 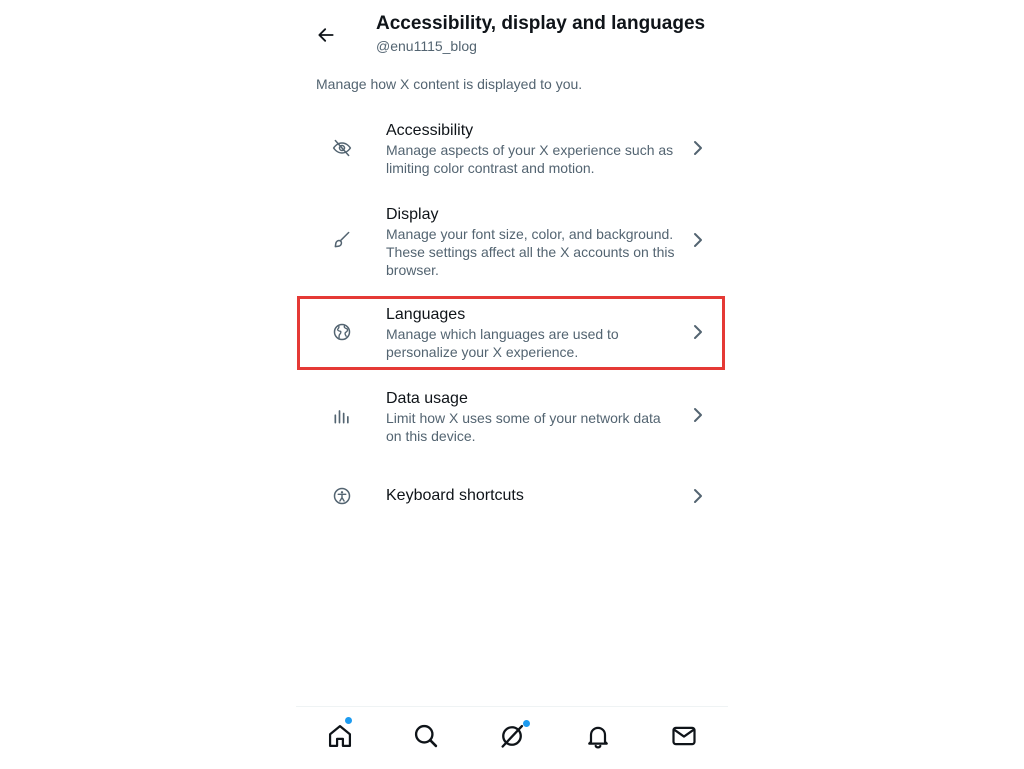 I want to click on home-icon, so click(x=340, y=736).